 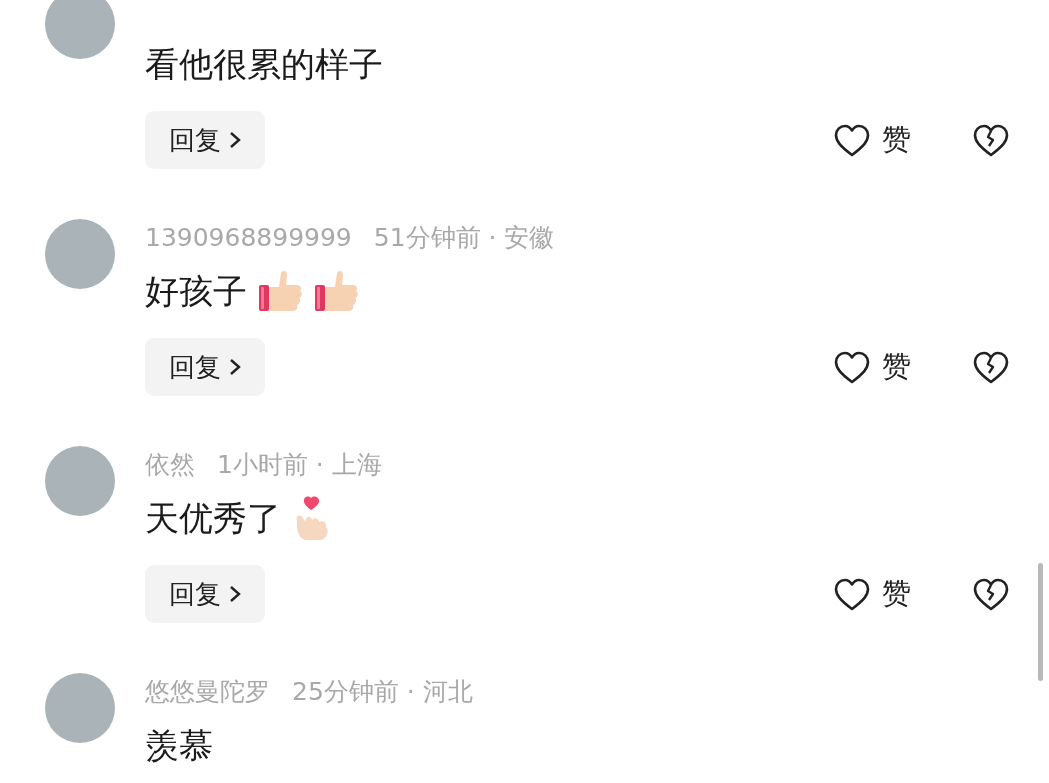 What do you see at coordinates (264, 64) in the screenshot?
I see `comment-text: 看他很累的样子` at bounding box center [264, 64].